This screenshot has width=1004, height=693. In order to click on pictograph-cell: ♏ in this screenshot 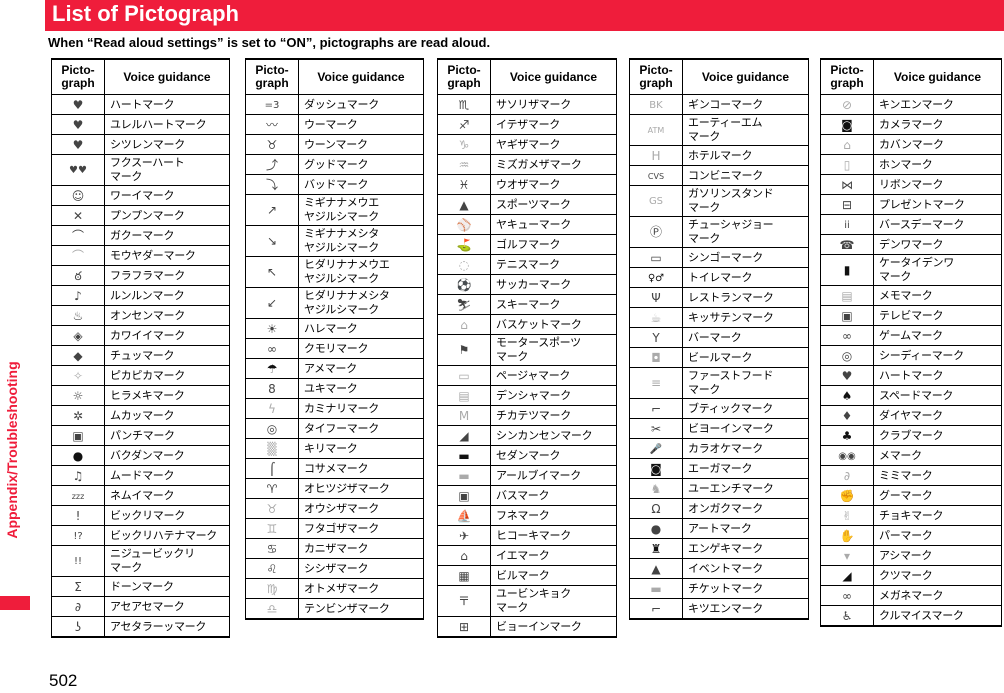, I will do `click(464, 104)`.